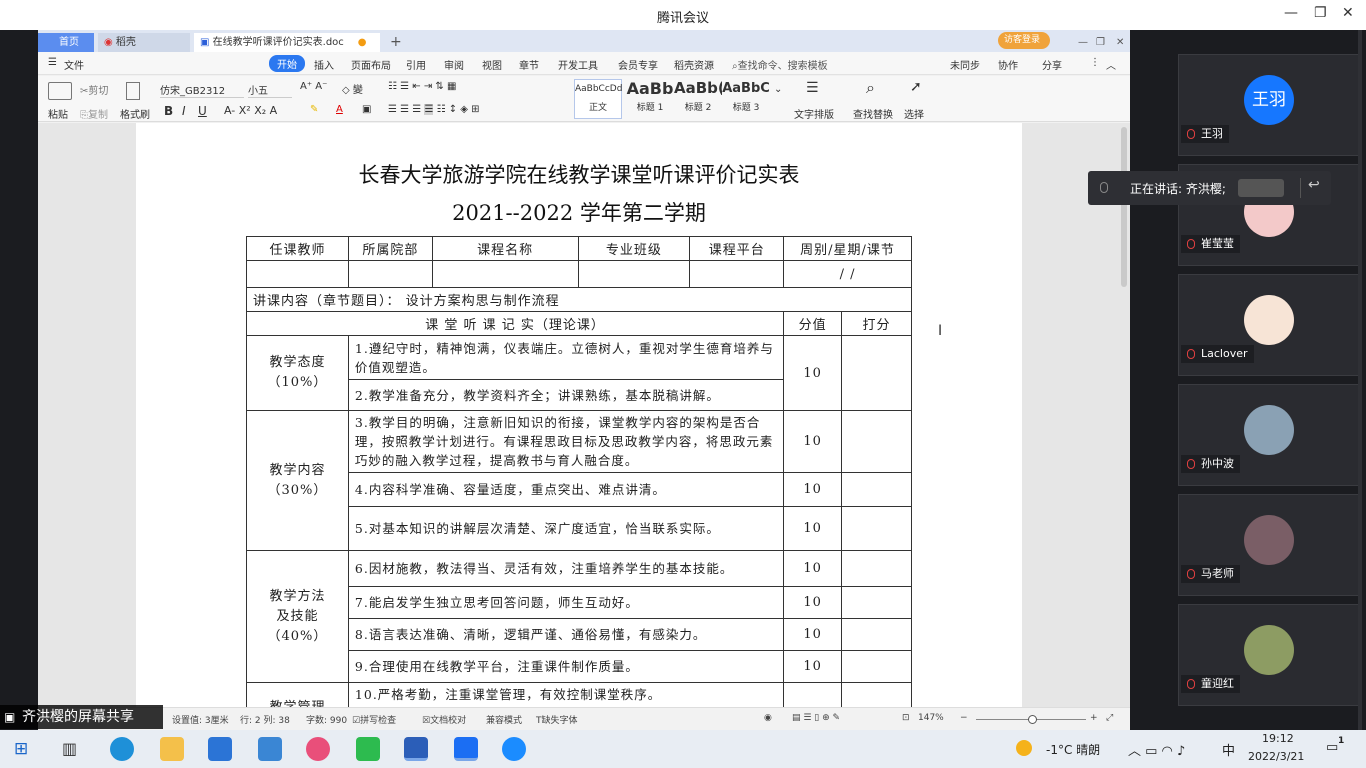  Describe the element at coordinates (1095, 62) in the screenshot. I see `more-icon: ⋮` at that location.